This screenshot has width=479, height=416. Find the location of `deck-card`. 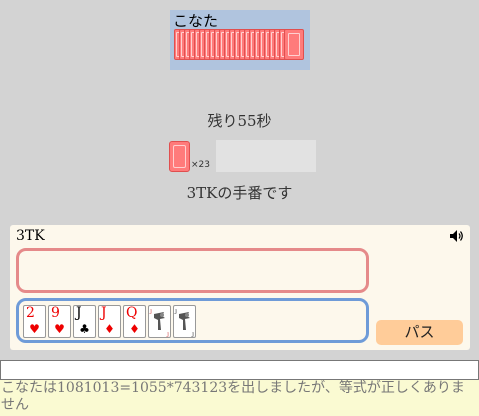

deck-card is located at coordinates (179, 156).